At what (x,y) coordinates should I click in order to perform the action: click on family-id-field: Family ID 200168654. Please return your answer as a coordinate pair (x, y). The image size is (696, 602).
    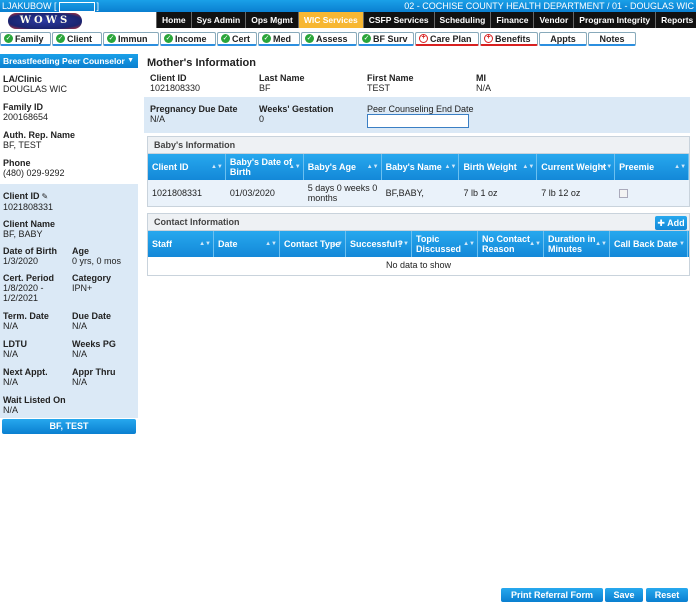
    Looking at the image, I should click on (26, 112).